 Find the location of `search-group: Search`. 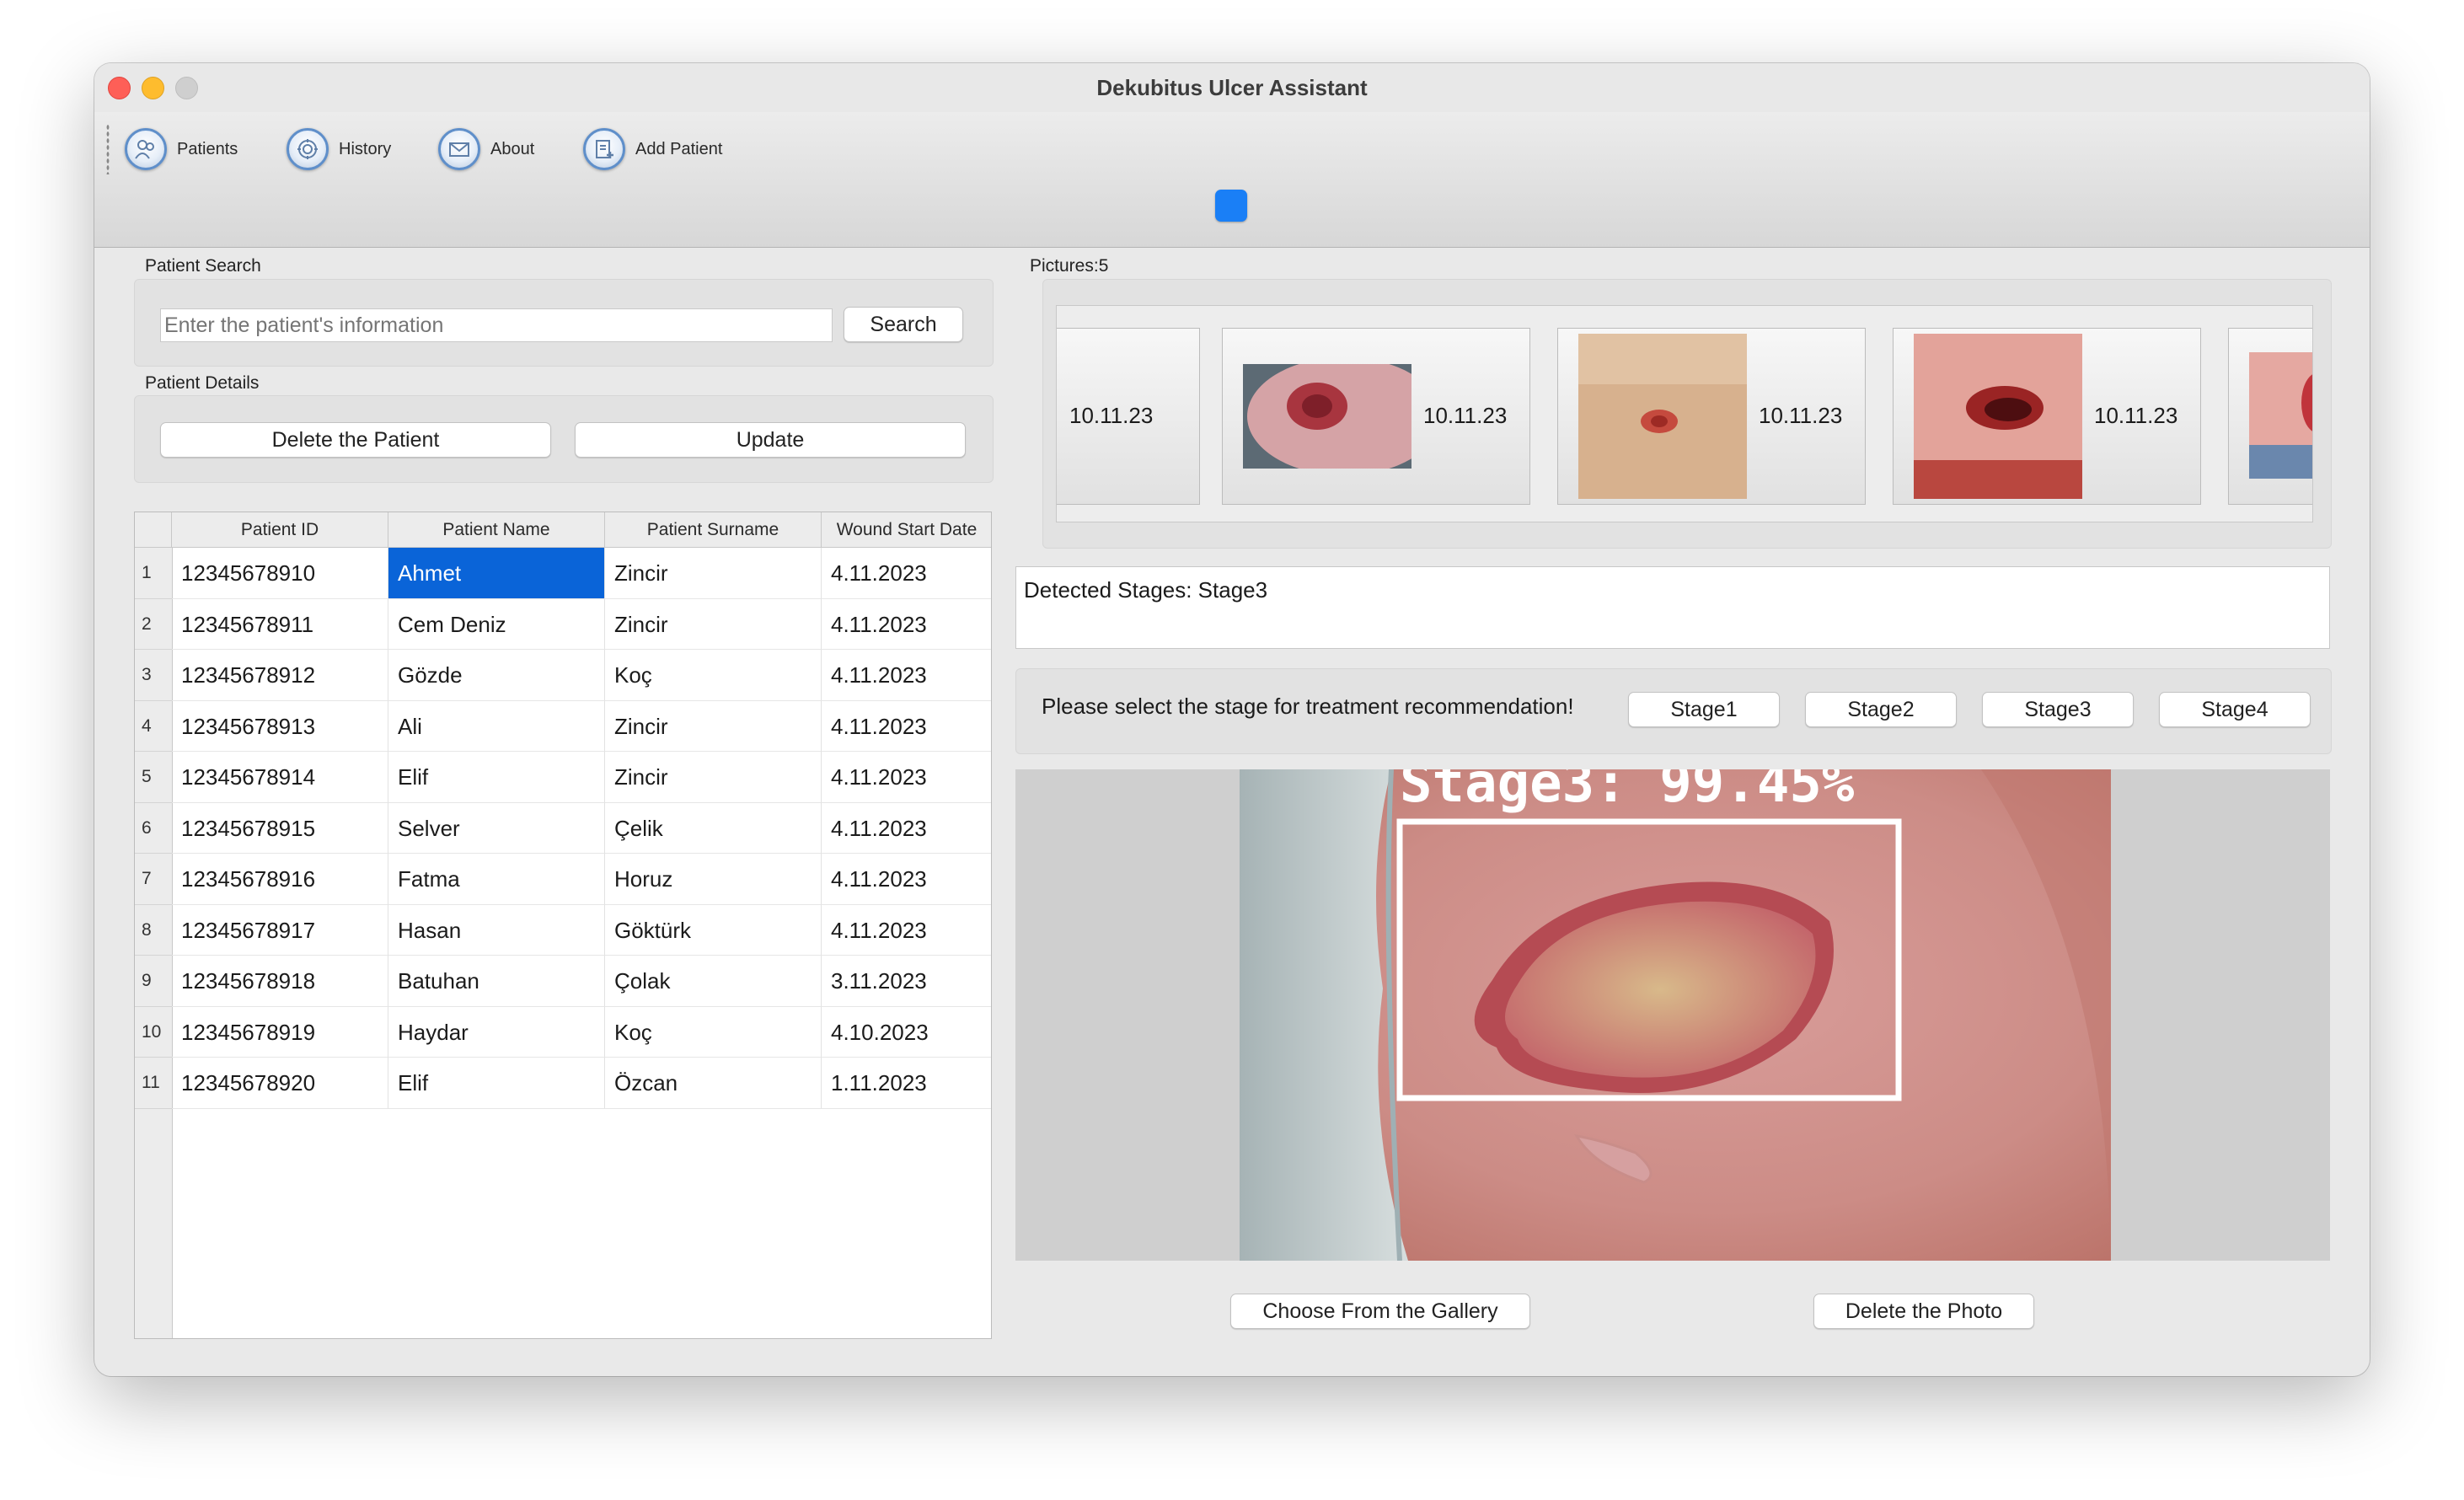

search-group: Search is located at coordinates (564, 323).